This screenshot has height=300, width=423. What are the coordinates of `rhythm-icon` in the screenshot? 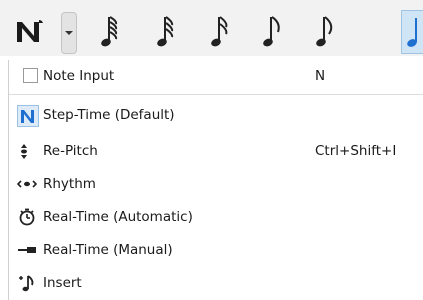 It's located at (27, 184).